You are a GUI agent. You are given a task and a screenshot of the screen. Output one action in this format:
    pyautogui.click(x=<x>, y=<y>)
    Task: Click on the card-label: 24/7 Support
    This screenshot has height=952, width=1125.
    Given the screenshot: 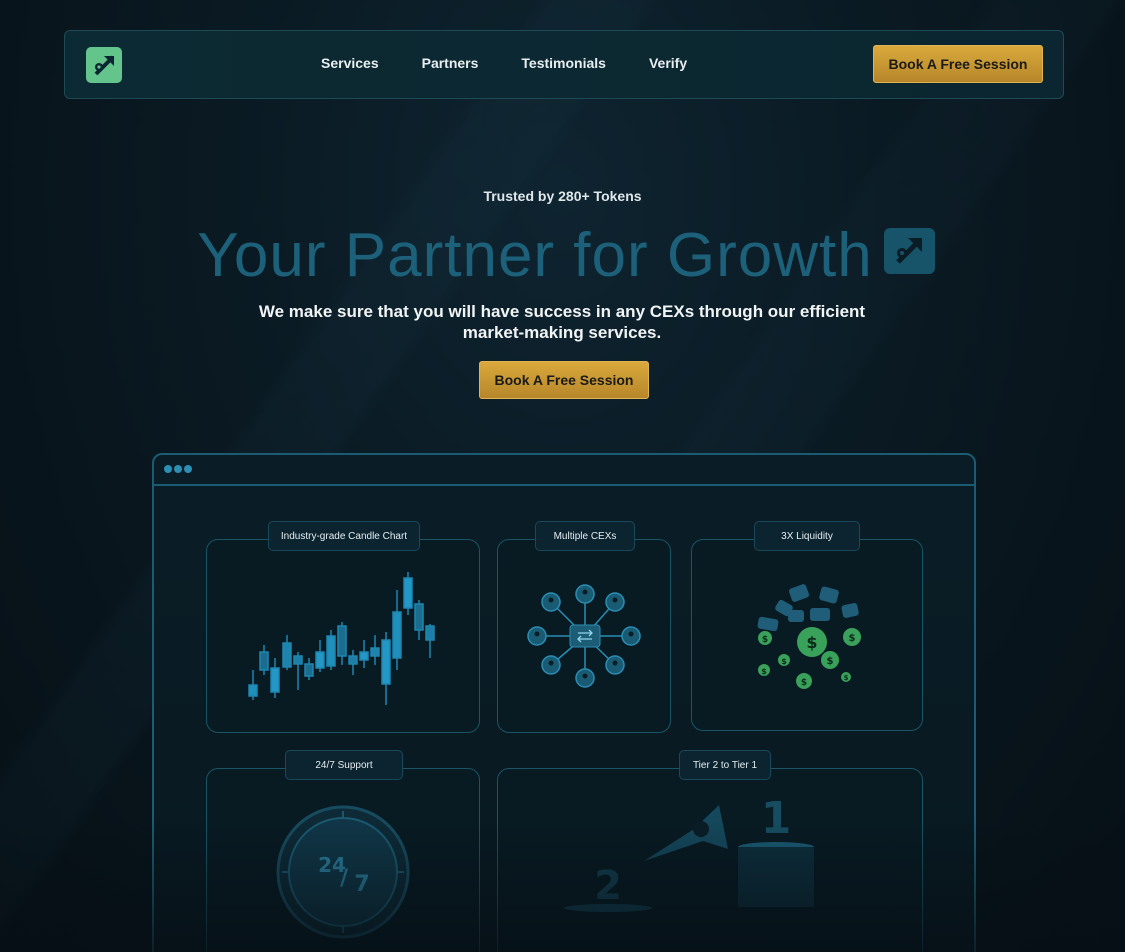 What is the action you would take?
    pyautogui.click(x=344, y=765)
    